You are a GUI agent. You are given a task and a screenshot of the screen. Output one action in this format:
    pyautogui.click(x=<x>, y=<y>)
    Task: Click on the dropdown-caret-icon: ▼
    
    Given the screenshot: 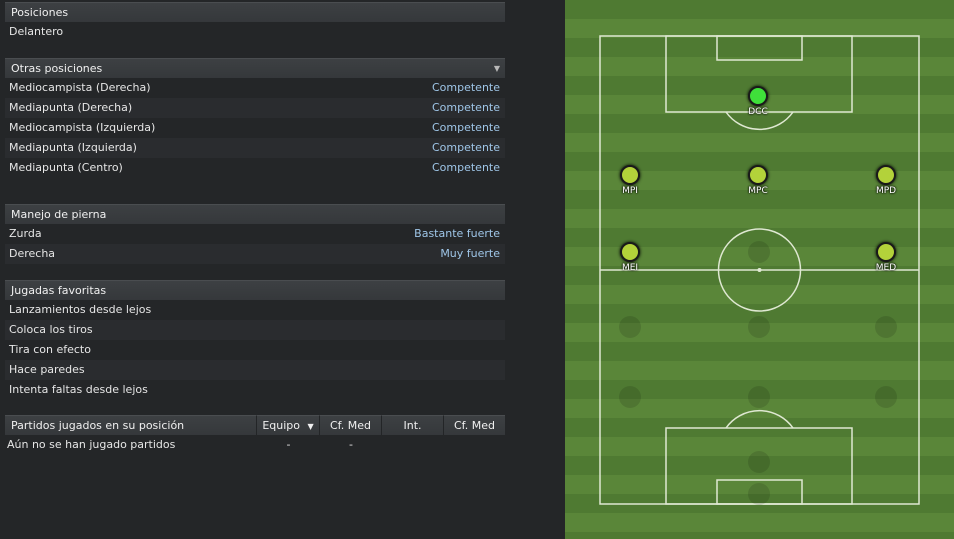 What is the action you would take?
    pyautogui.click(x=497, y=69)
    